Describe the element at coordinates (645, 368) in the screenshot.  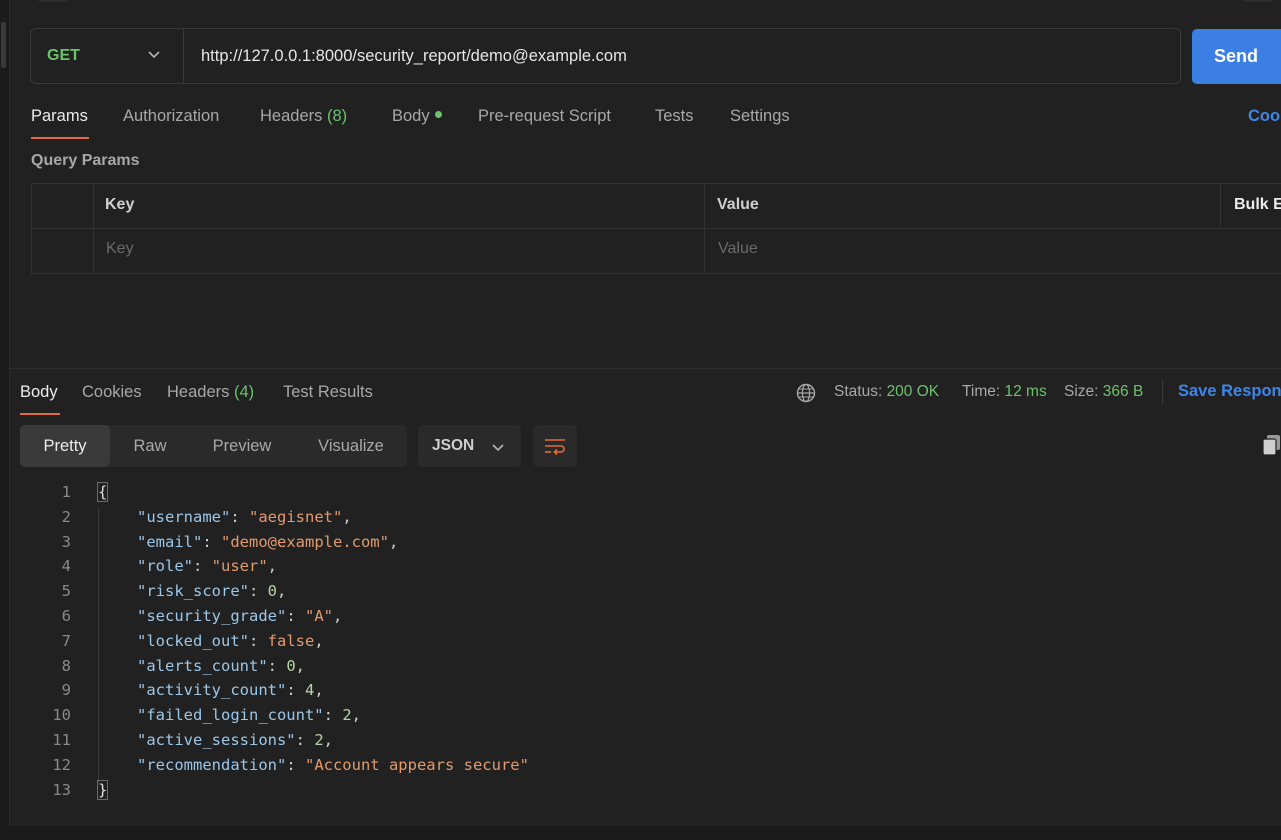
I see `pane-divider` at that location.